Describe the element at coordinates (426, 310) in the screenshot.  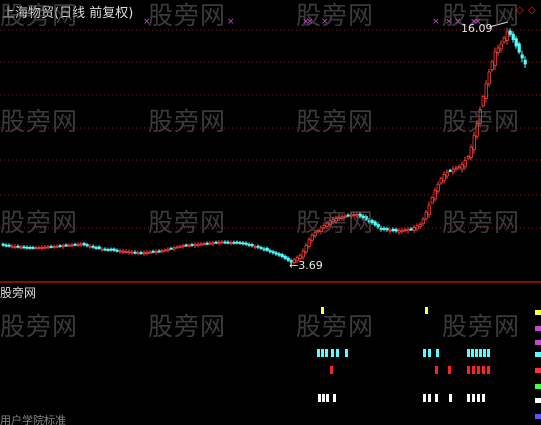
I see `yellow-signal-bar` at that location.